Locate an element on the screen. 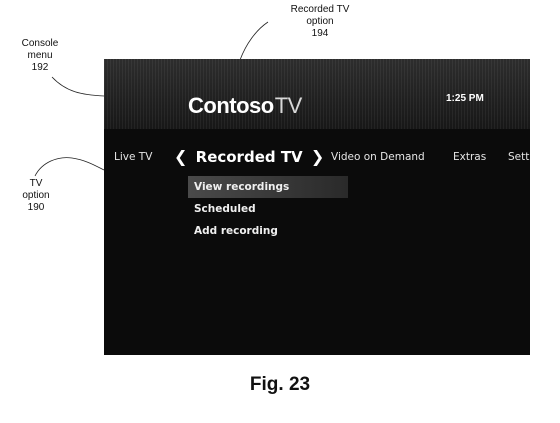 Image resolution: width=560 pixels, height=423 pixels. tv-option-callout-line2: option is located at coordinates (36, 195).